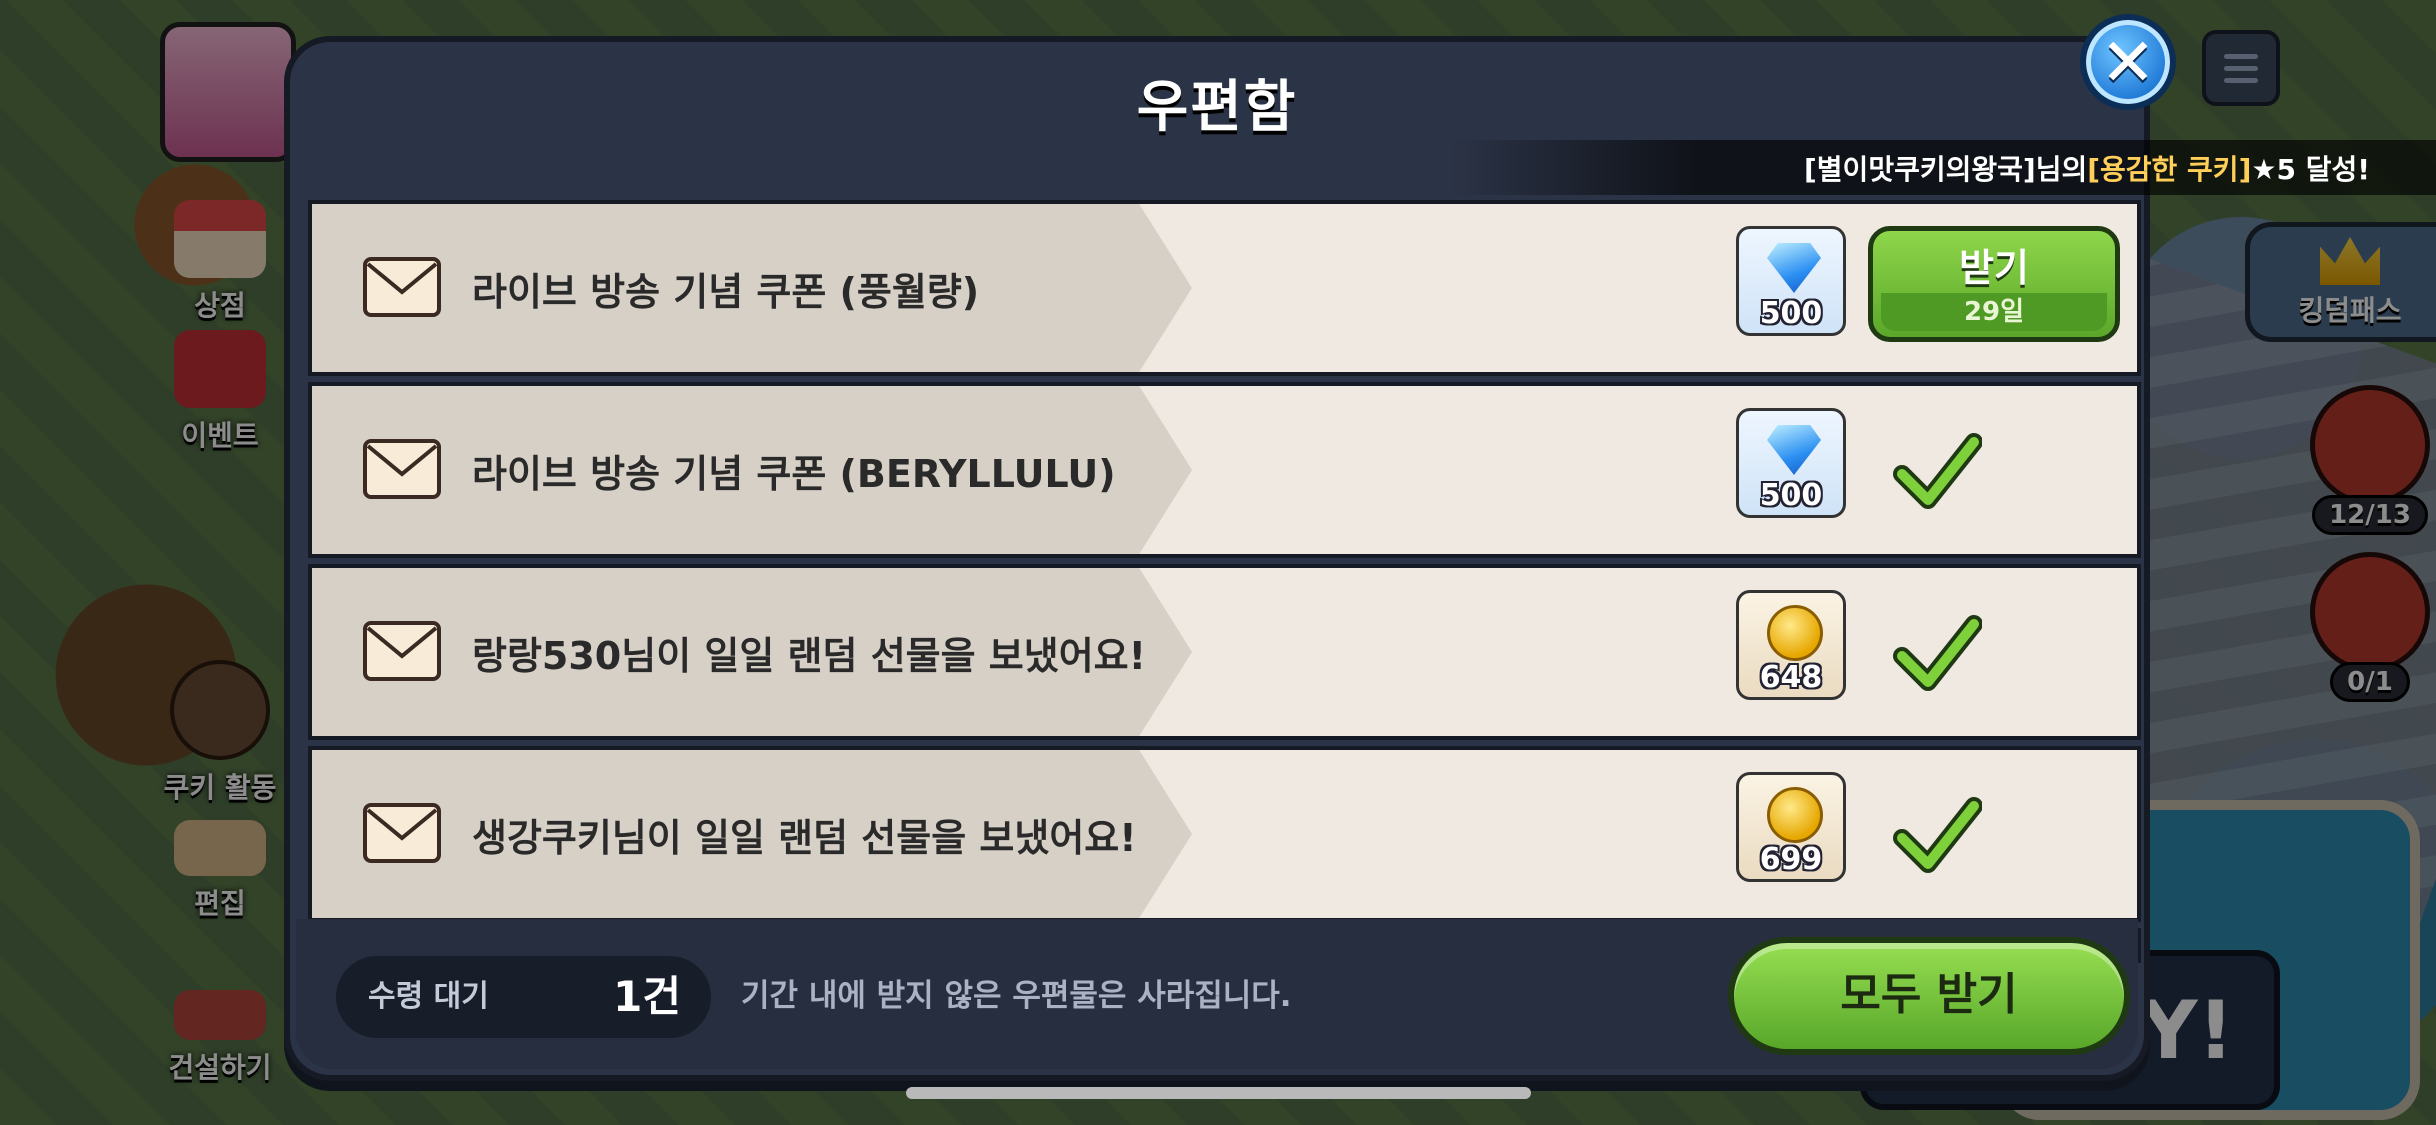  I want to click on reward-coin: 648, so click(1791, 645).